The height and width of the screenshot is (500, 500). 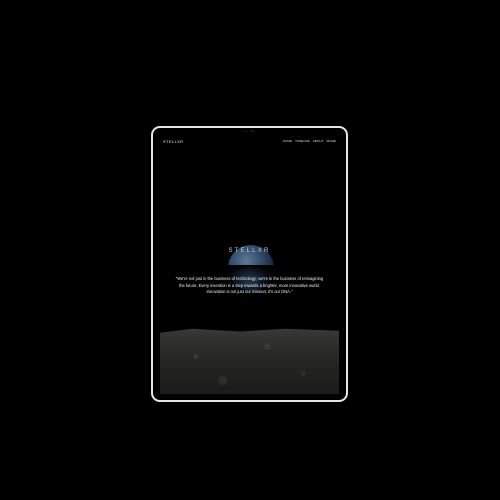 I want to click on nav-item-timeline: TIMELINE, so click(x=302, y=141).